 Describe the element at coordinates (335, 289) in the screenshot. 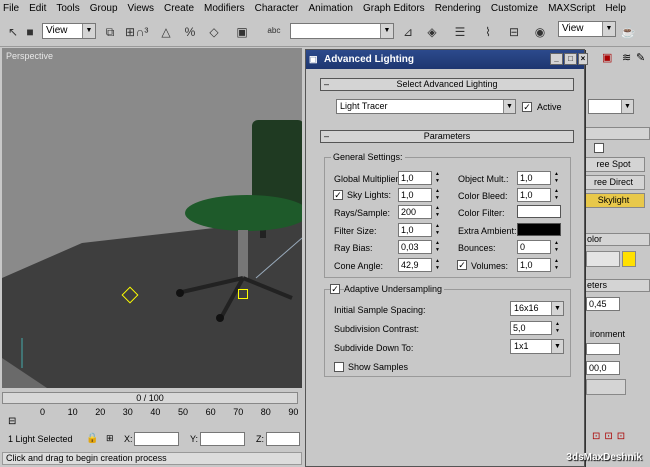

I see `adaptive-undersampling-checkbox: ✓` at that location.